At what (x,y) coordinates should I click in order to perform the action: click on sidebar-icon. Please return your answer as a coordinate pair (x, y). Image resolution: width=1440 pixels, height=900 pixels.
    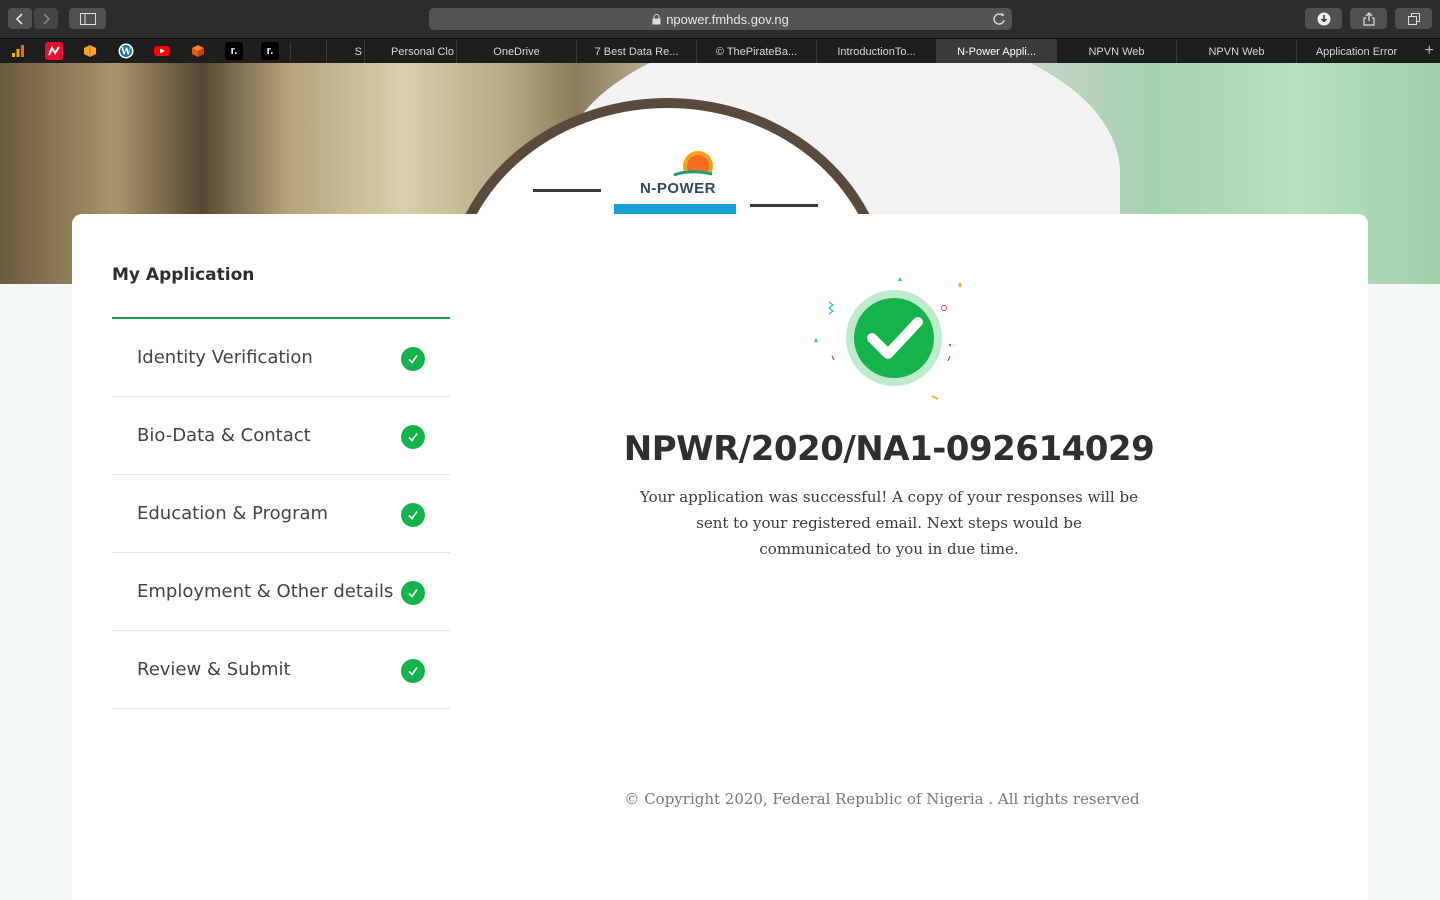
    Looking at the image, I should click on (87, 18).